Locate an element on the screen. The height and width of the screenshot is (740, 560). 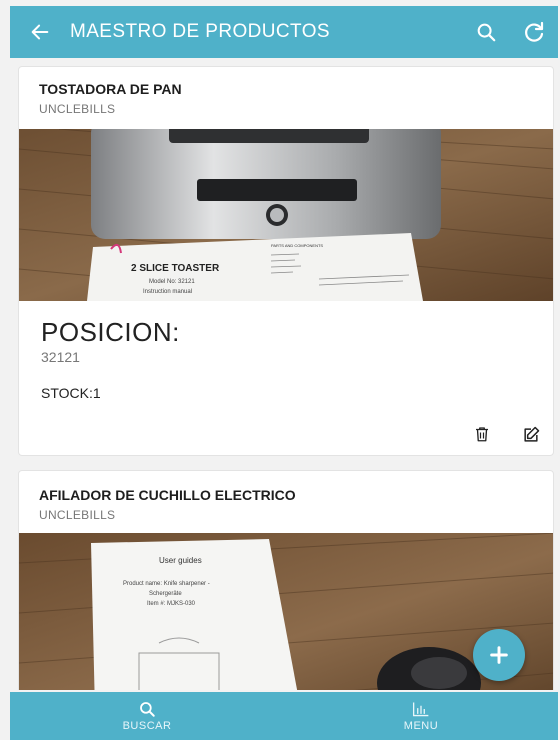
search-button is located at coordinates (486, 32).